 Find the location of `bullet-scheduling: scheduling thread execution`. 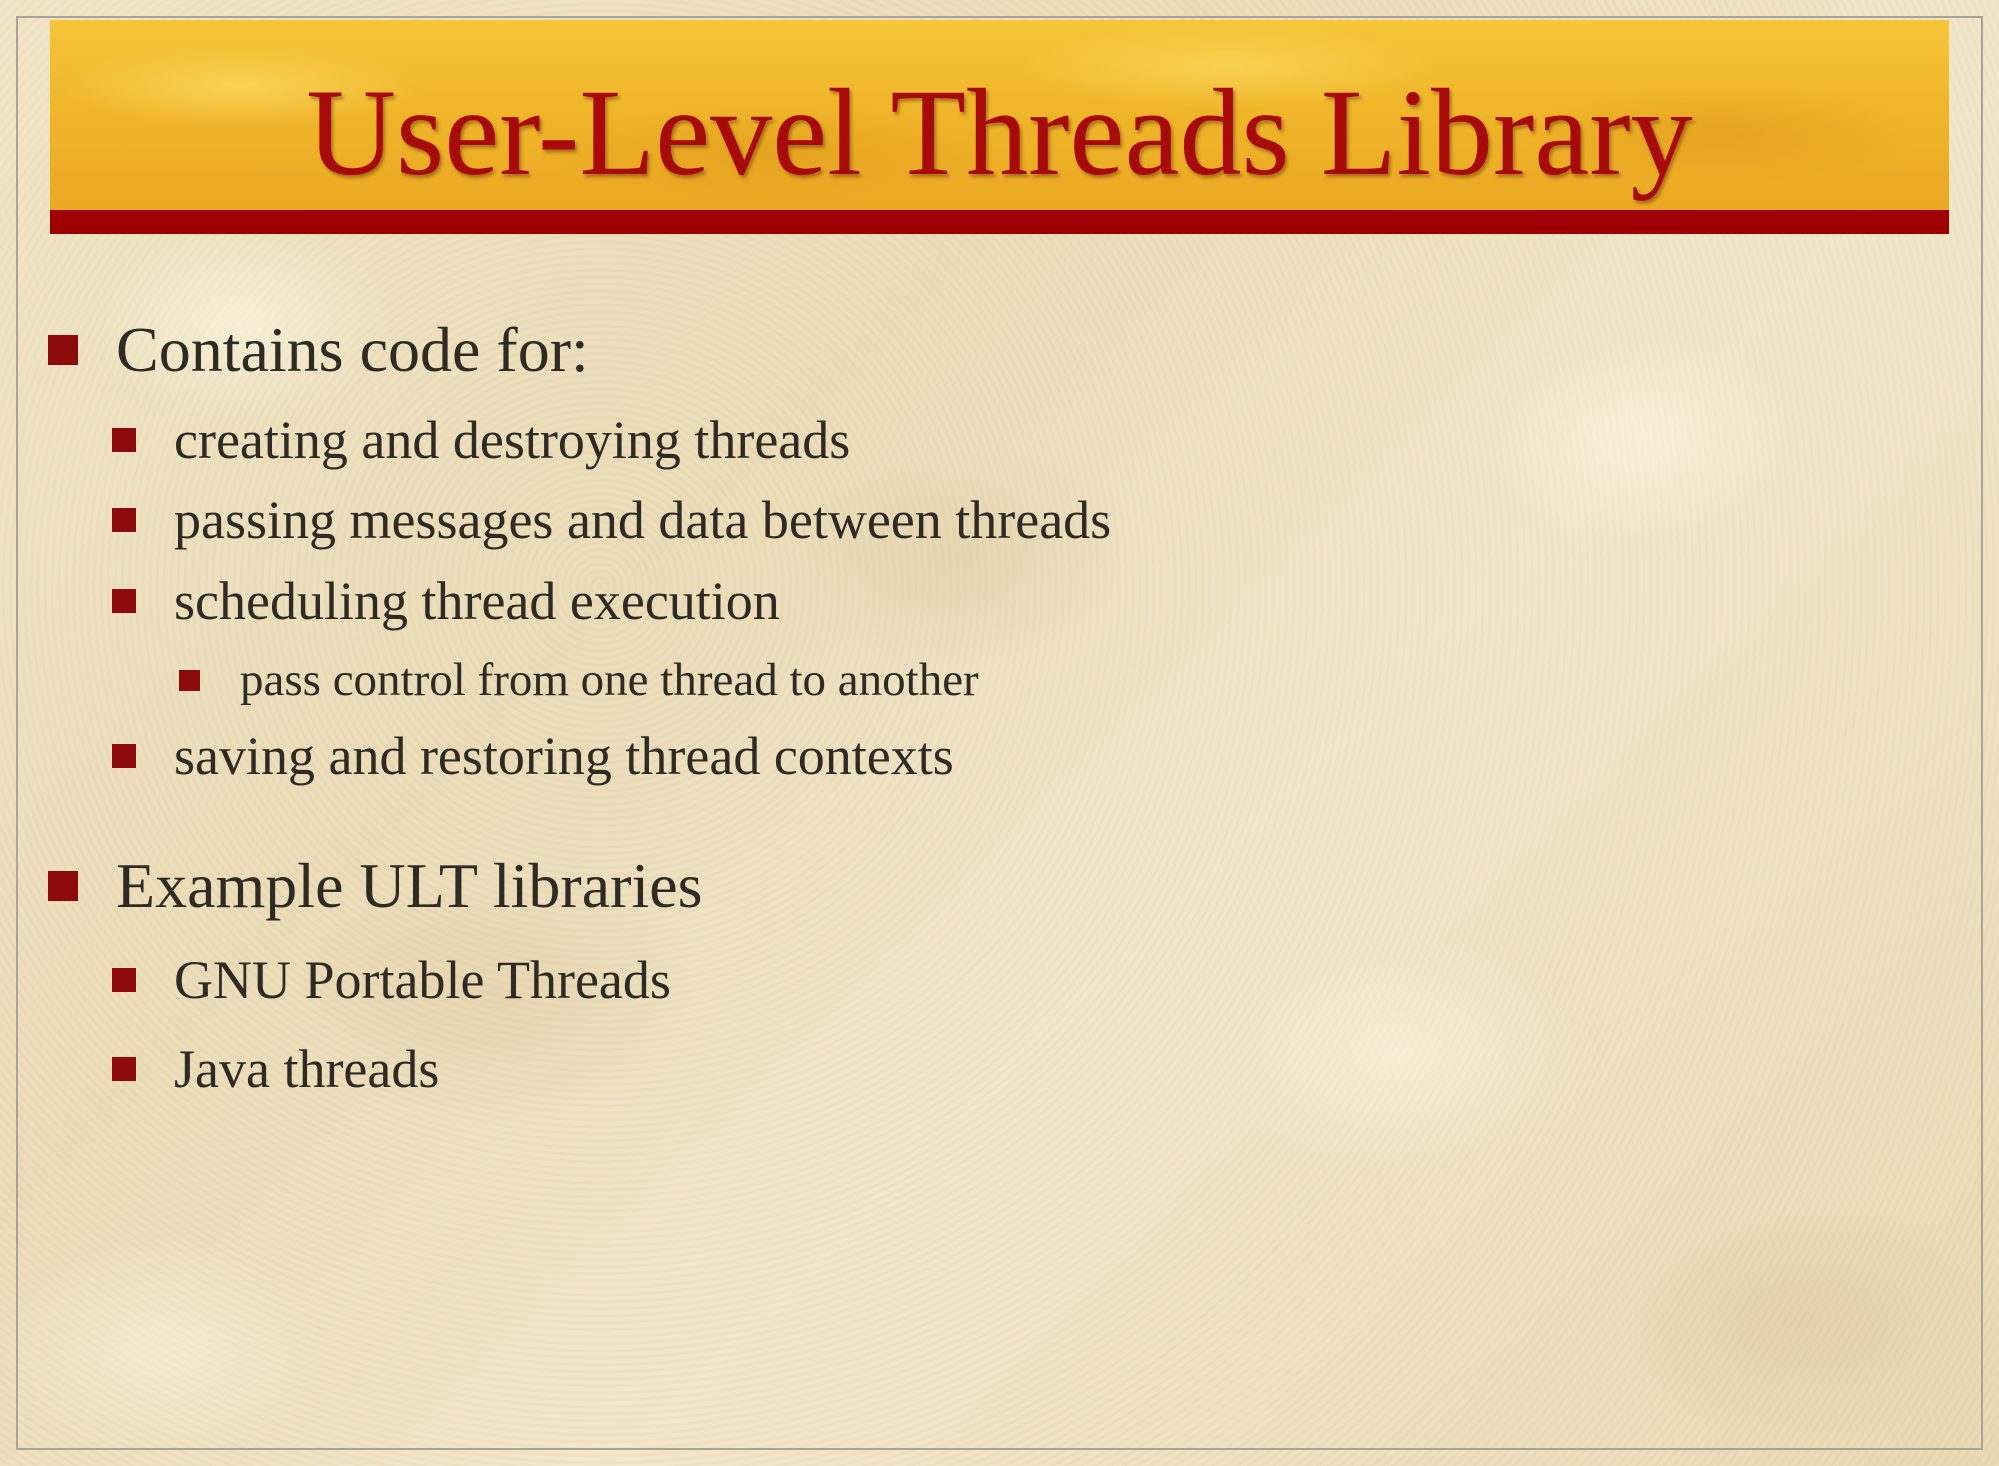

bullet-scheduling: scheduling thread execution is located at coordinates (446, 601).